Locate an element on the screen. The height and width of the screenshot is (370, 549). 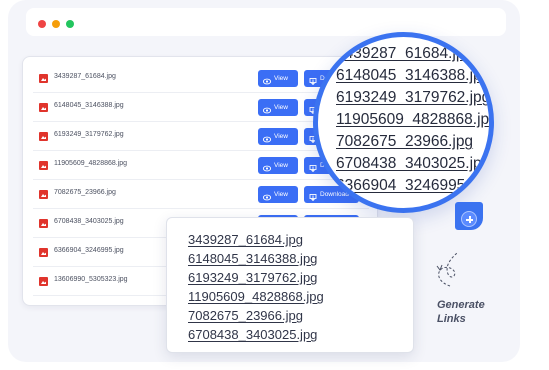
minimize-dot is located at coordinates (56, 24).